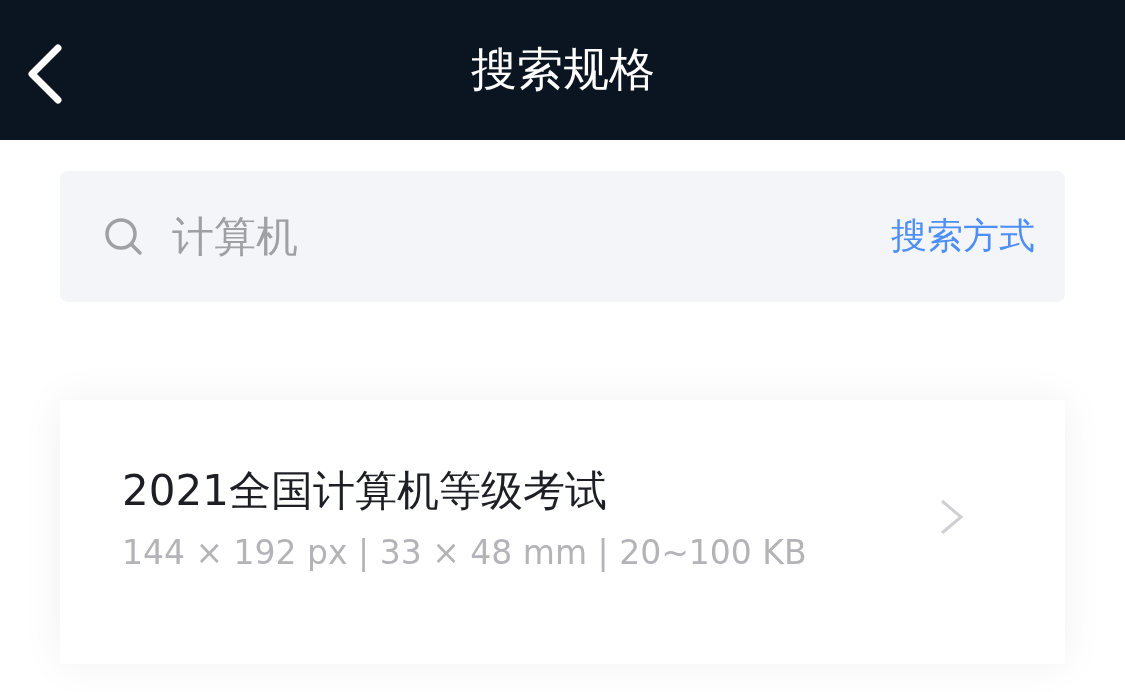  Describe the element at coordinates (963, 236) in the screenshot. I see `search-mode-link: 搜索方式` at that location.